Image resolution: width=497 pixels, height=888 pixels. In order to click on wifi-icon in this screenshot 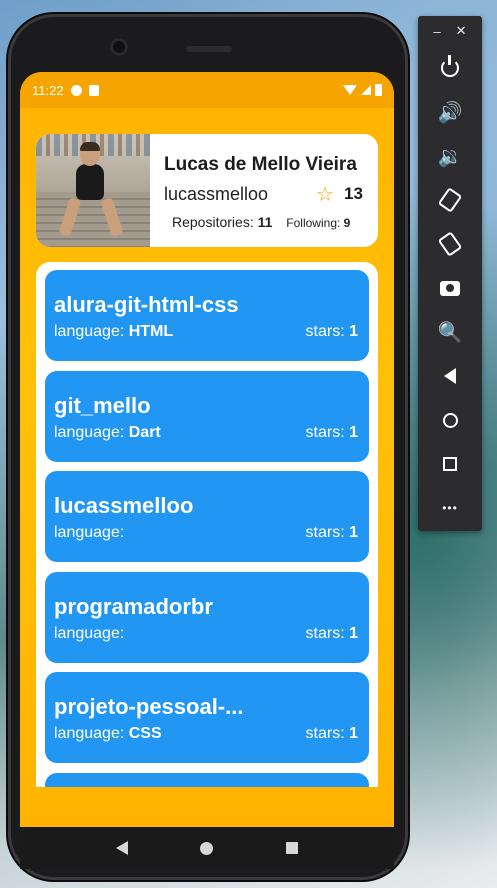, I will do `click(350, 90)`.